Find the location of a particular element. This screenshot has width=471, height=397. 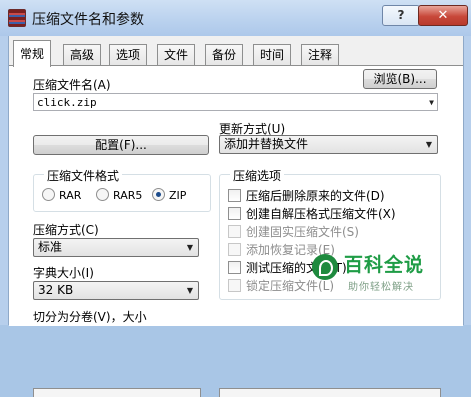

option-create-sfx: 创建自解压格式压缩文件(X) is located at coordinates (312, 213).